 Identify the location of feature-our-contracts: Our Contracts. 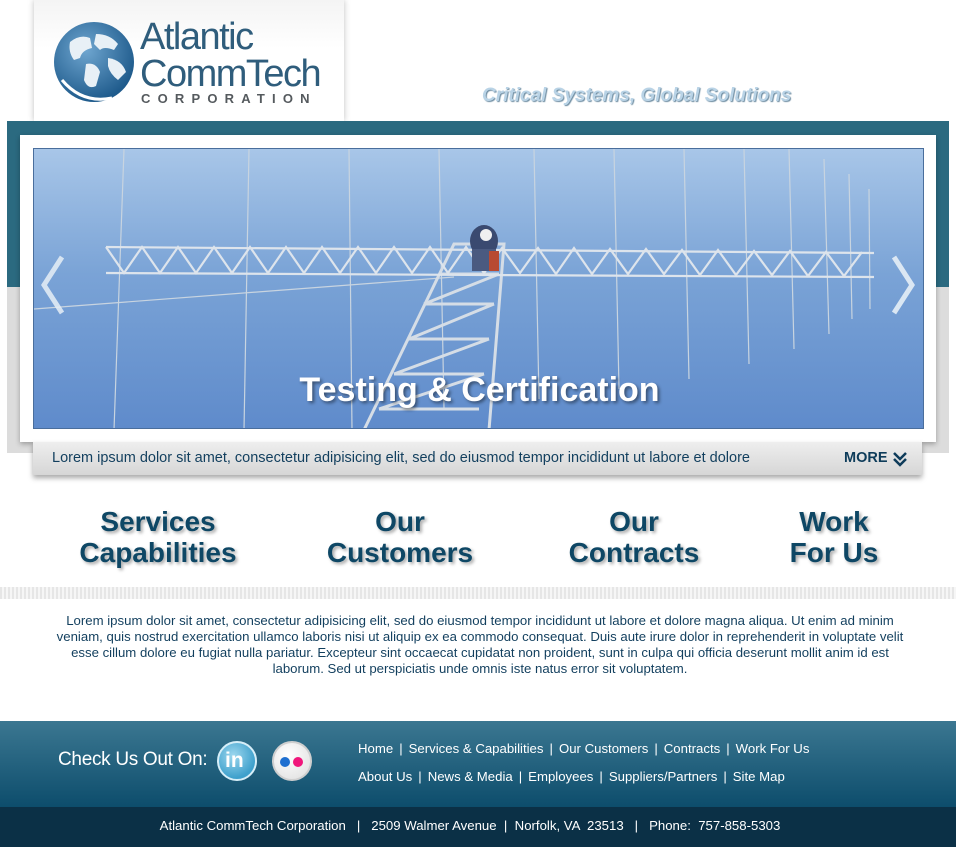
(634, 537).